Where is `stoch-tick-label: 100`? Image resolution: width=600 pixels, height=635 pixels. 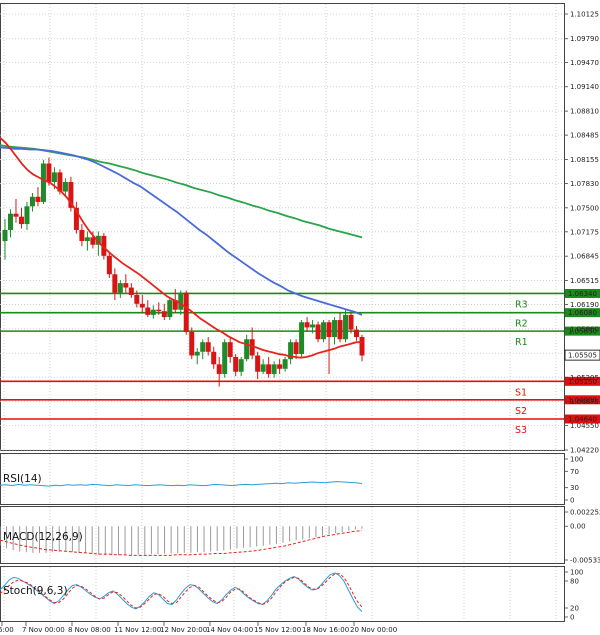 stoch-tick-label: 100 is located at coordinates (576, 573).